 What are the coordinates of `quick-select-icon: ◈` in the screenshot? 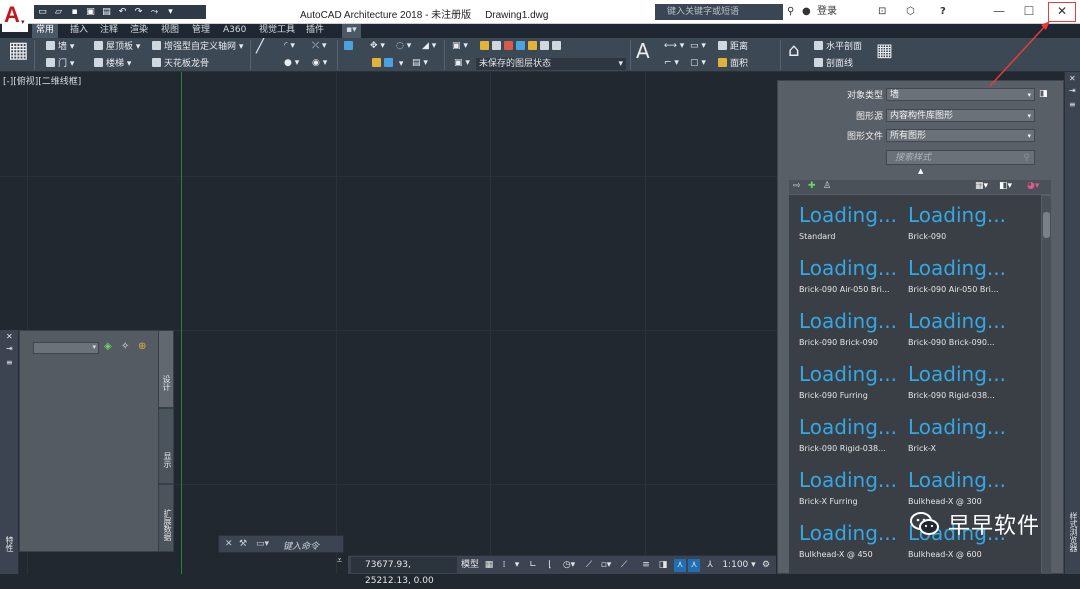 It's located at (108, 346).